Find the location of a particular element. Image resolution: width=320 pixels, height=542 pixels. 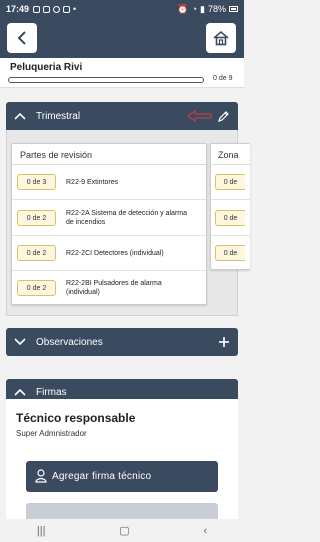

signer-name: Super Admnistrador is located at coordinates (51, 433).